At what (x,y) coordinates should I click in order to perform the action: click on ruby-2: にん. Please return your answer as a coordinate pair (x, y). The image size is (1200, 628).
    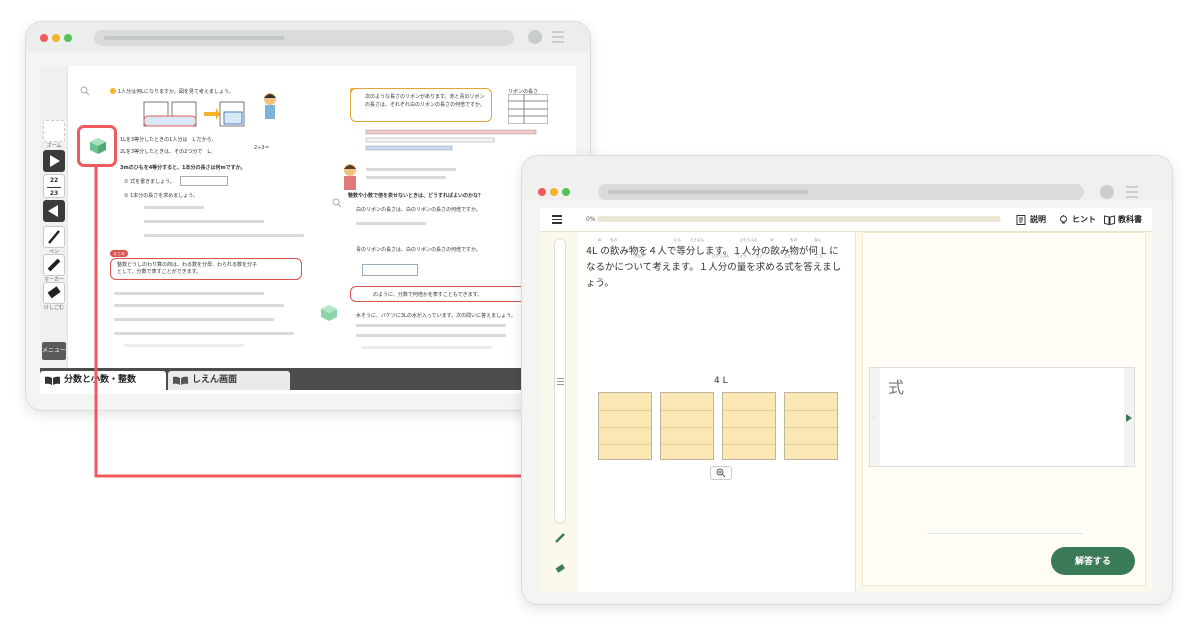
    Looking at the image, I should click on (677, 240).